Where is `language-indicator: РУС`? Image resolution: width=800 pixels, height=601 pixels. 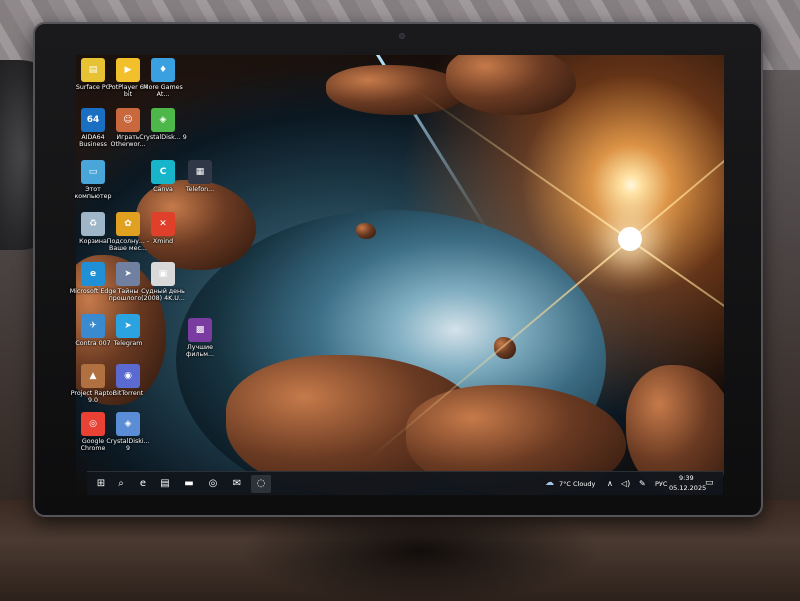
language-indicator: РУС is located at coordinates (661, 484).